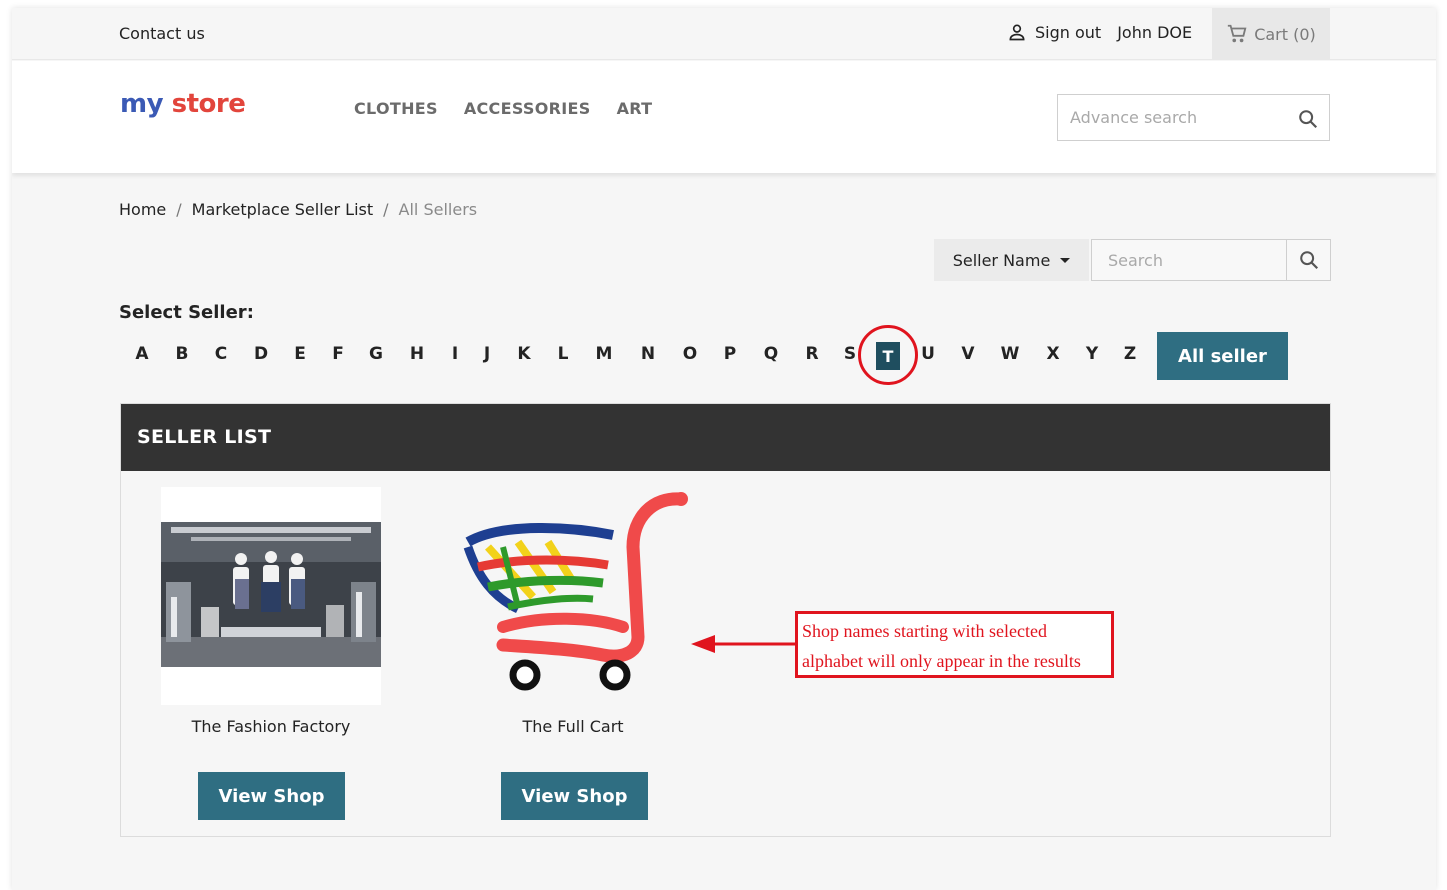 The width and height of the screenshot is (1447, 890). I want to click on annotation-line-1: Shop names starting with selected, so click(924, 631).